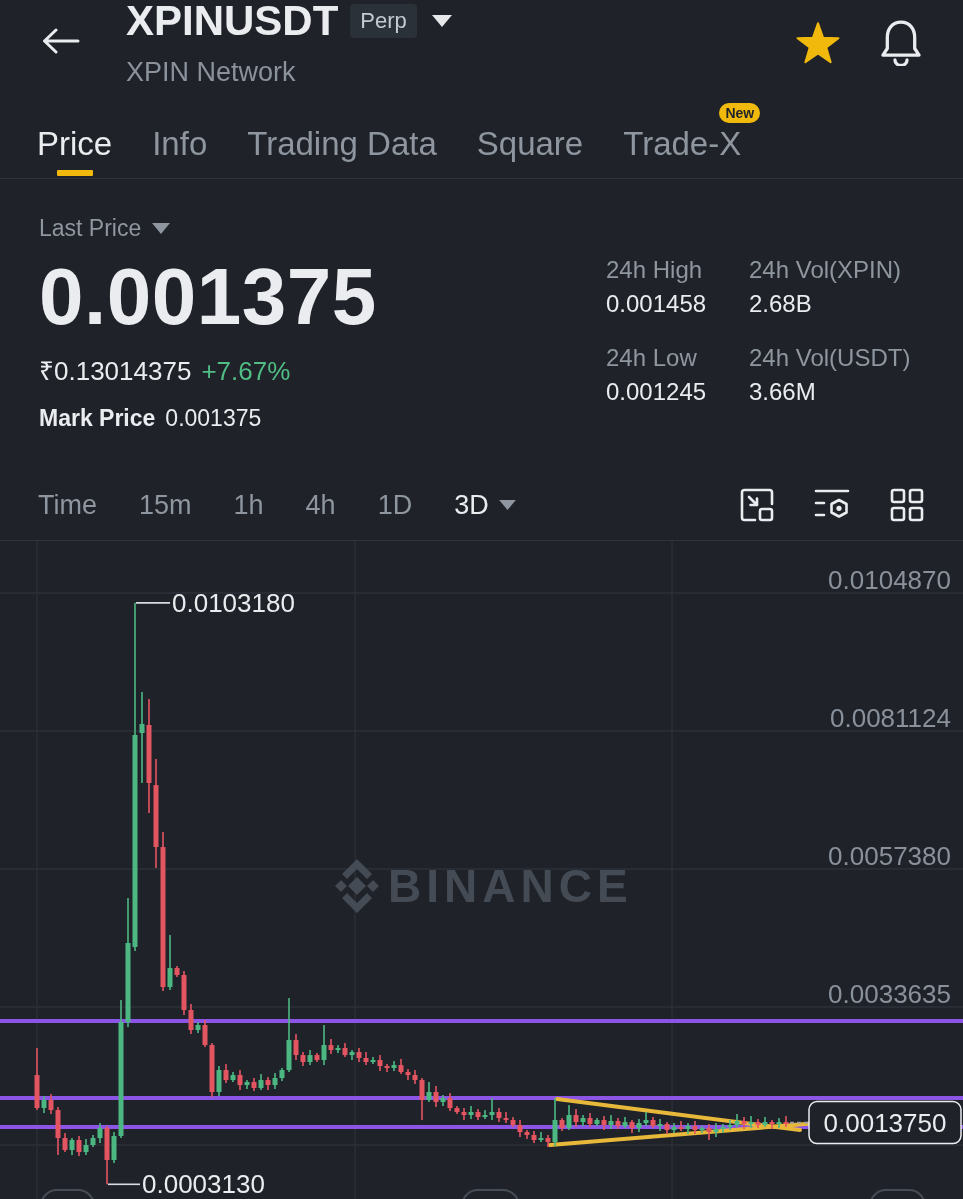 This screenshot has width=963, height=1199. What do you see at coordinates (320, 505) in the screenshot?
I see `interval-tab: 4h` at bounding box center [320, 505].